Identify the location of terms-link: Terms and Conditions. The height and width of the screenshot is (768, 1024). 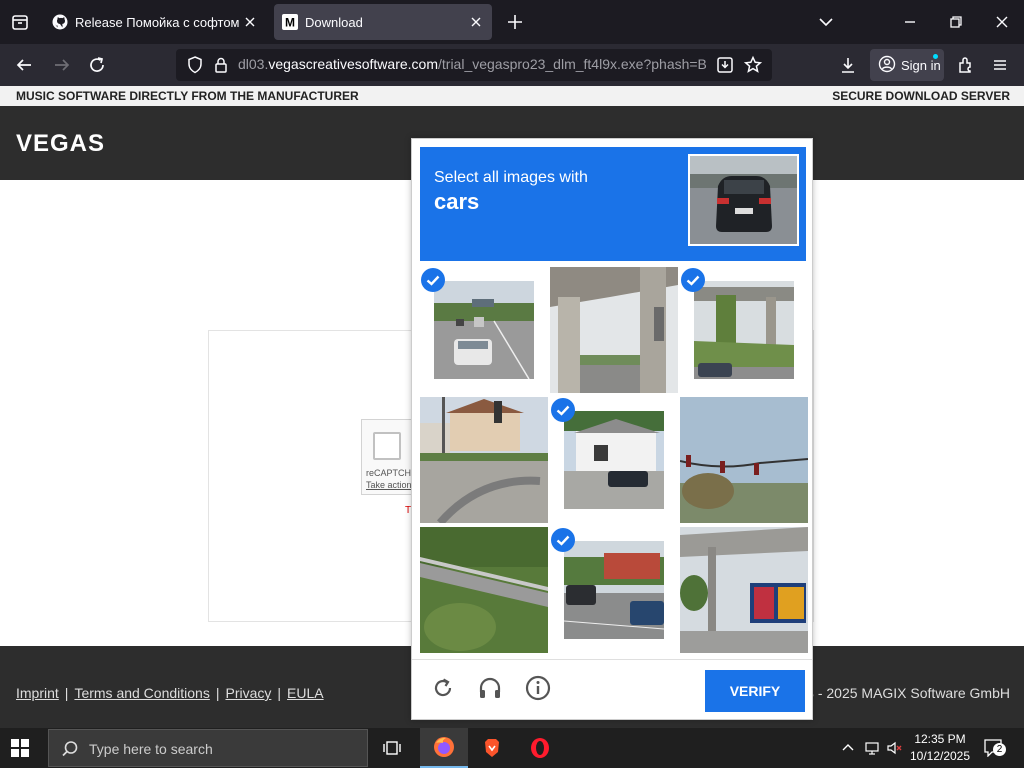
(141, 693).